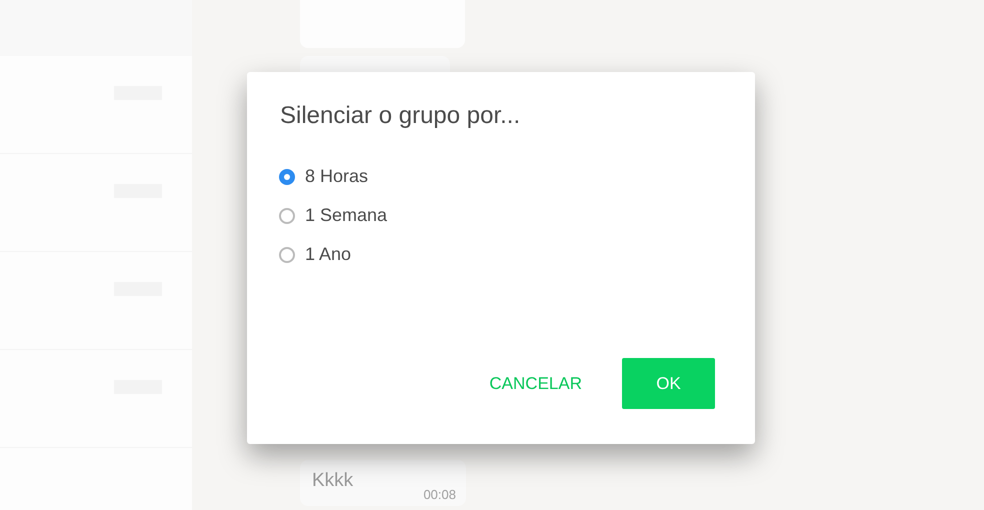 This screenshot has height=510, width=984. Describe the element at coordinates (333, 481) in the screenshot. I see `message-text: Kkkk` at that location.